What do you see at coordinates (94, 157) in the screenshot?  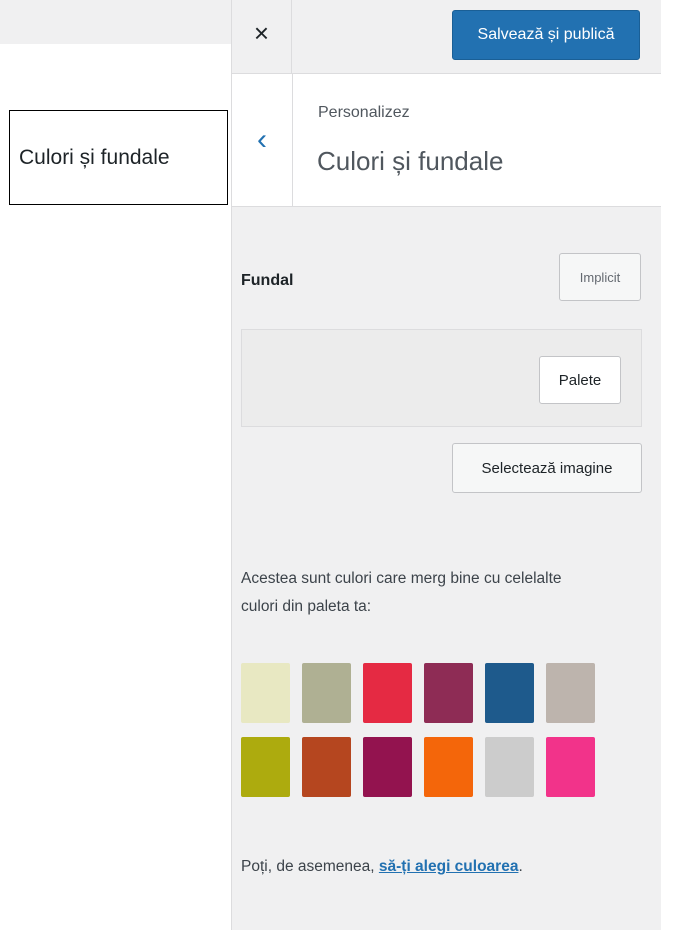 I see `highlighted-label-text: Culori și fundale` at bounding box center [94, 157].